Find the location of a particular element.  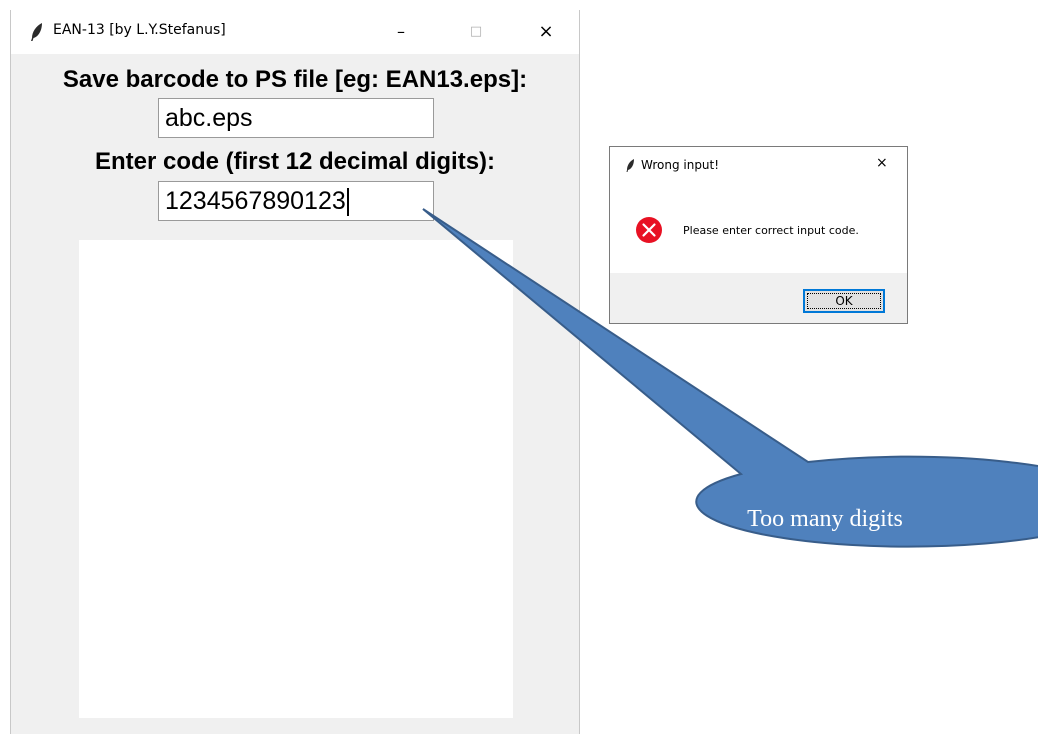

filename-label: Save barcode to PS file [eg: EAN13.eps]: is located at coordinates (295, 79).